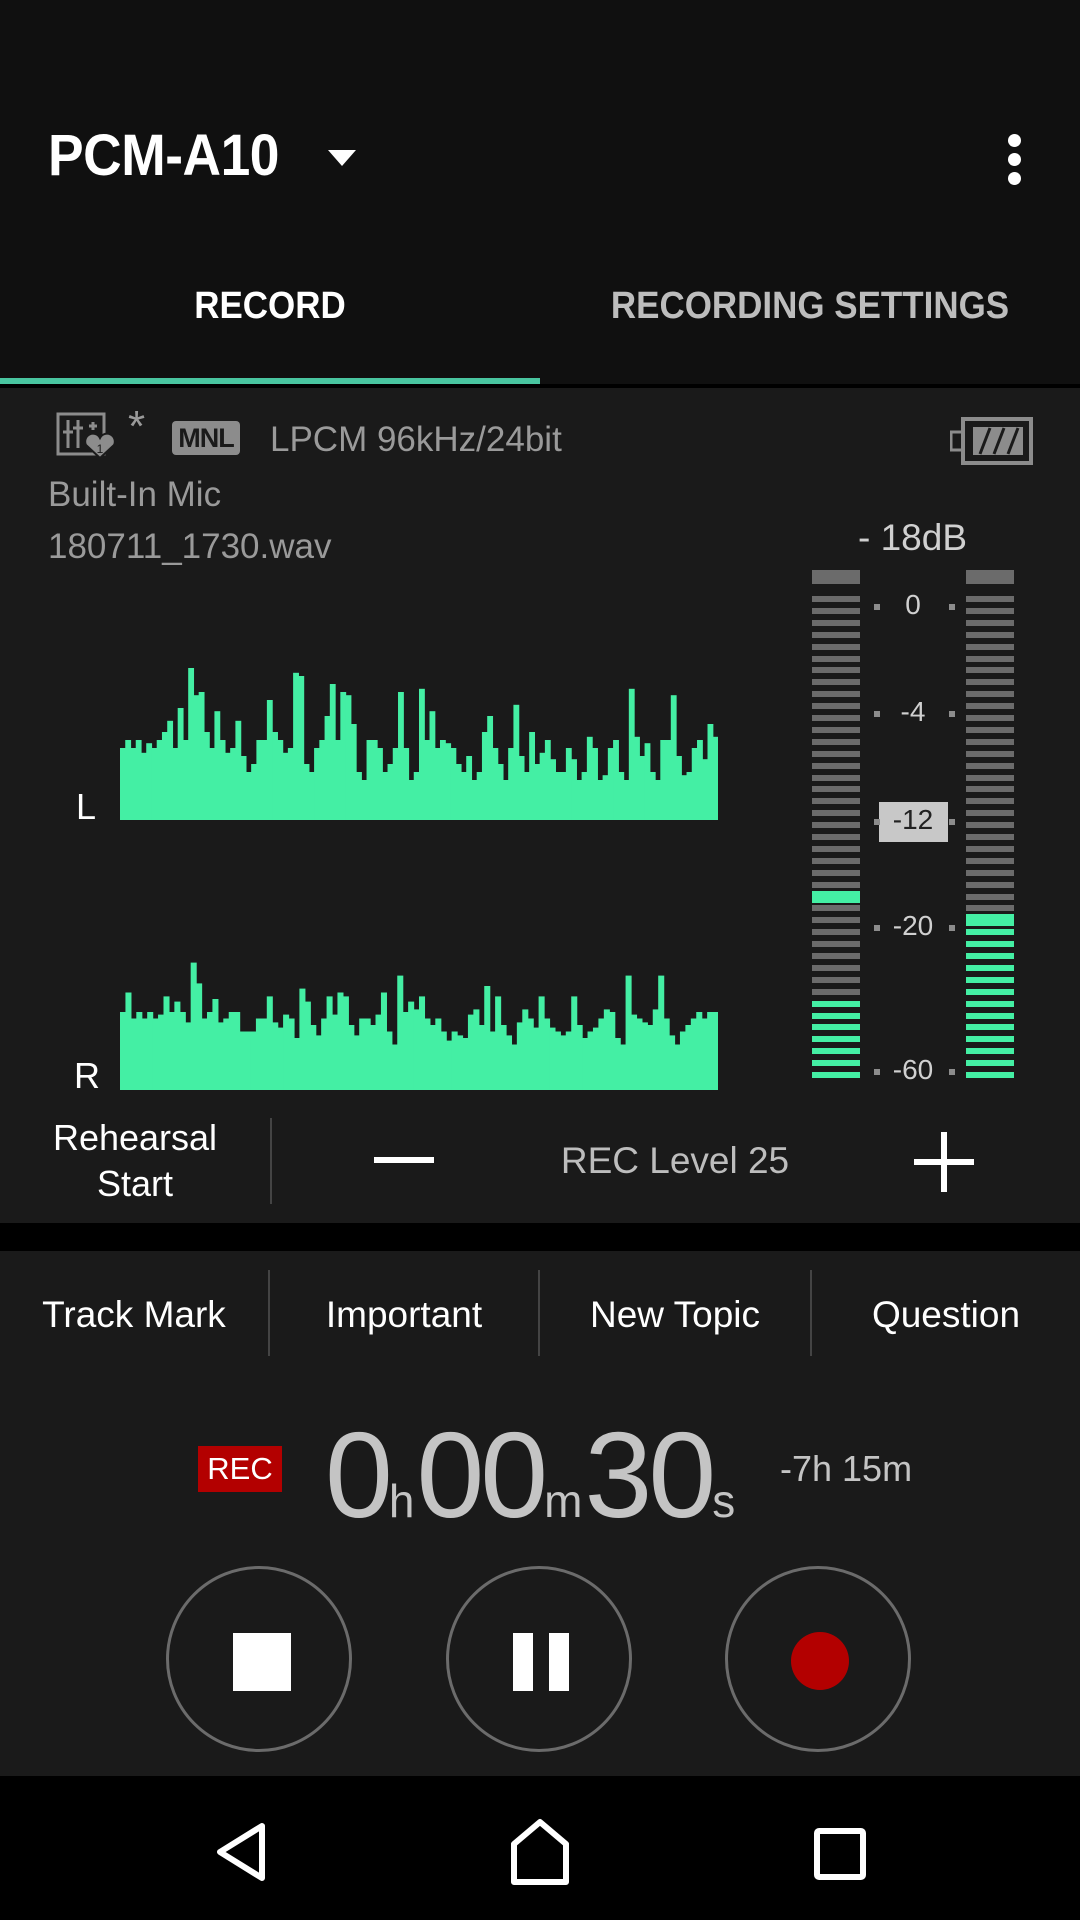 This screenshot has height=1920, width=1080. Describe the element at coordinates (675, 1160) in the screenshot. I see `rec-level-label: REC Level 25` at that location.